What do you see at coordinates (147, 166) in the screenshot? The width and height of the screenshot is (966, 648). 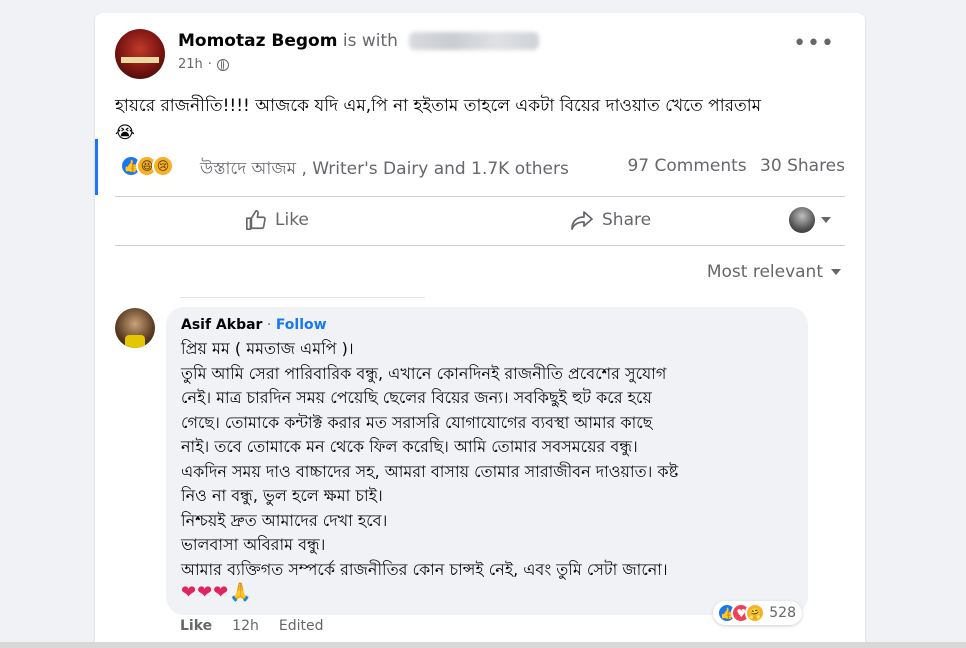 I see `reaction-icons: 👍 😆 😢` at bounding box center [147, 166].